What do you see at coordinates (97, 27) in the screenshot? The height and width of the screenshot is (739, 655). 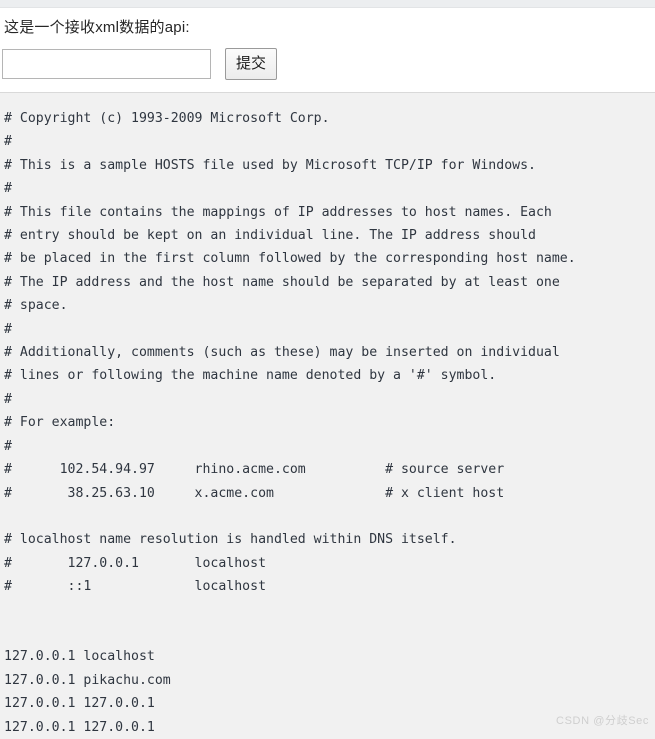 I see `page-title: 这是一个接收xml数据的api:` at bounding box center [97, 27].